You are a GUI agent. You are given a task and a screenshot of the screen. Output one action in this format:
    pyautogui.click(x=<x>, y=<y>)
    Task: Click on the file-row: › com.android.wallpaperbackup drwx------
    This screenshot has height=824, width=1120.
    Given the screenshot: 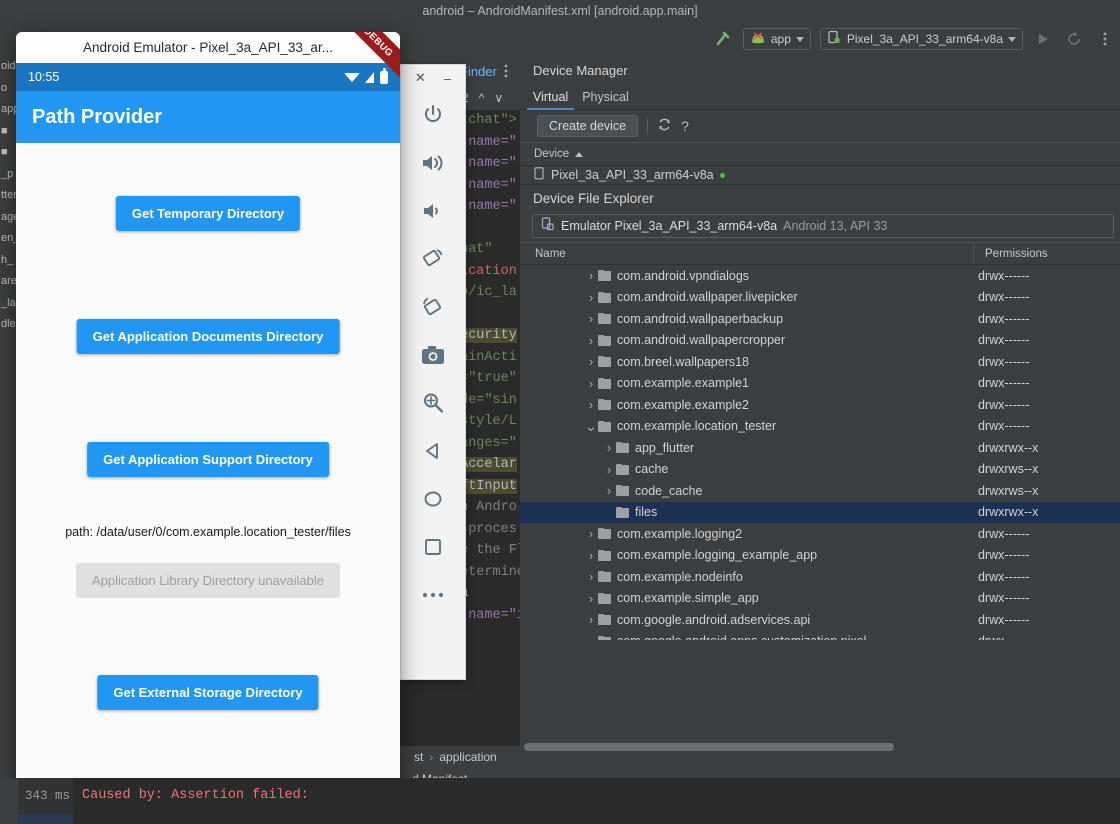 What is the action you would take?
    pyautogui.click(x=820, y=319)
    